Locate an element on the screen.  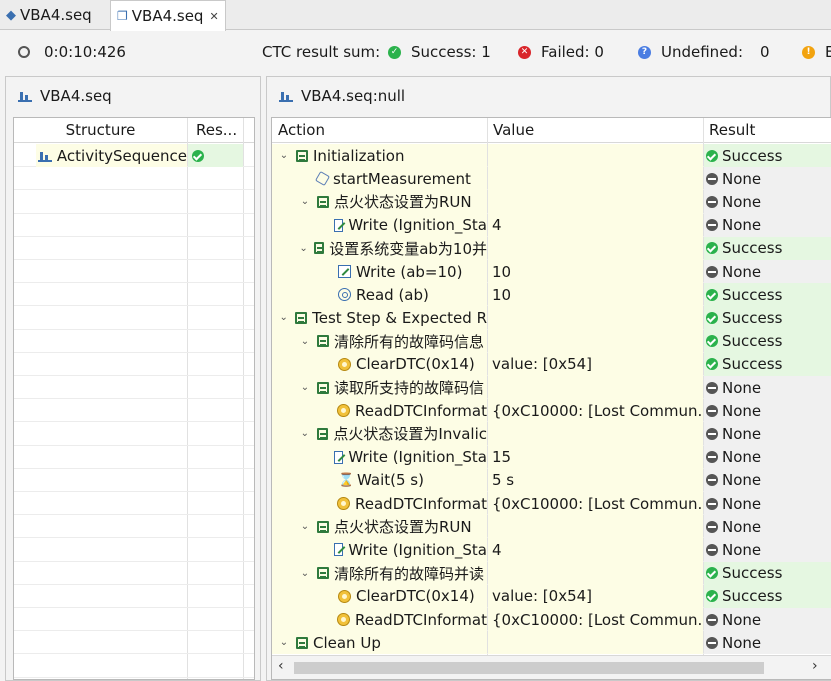
read-icon is located at coordinates (344, 295).